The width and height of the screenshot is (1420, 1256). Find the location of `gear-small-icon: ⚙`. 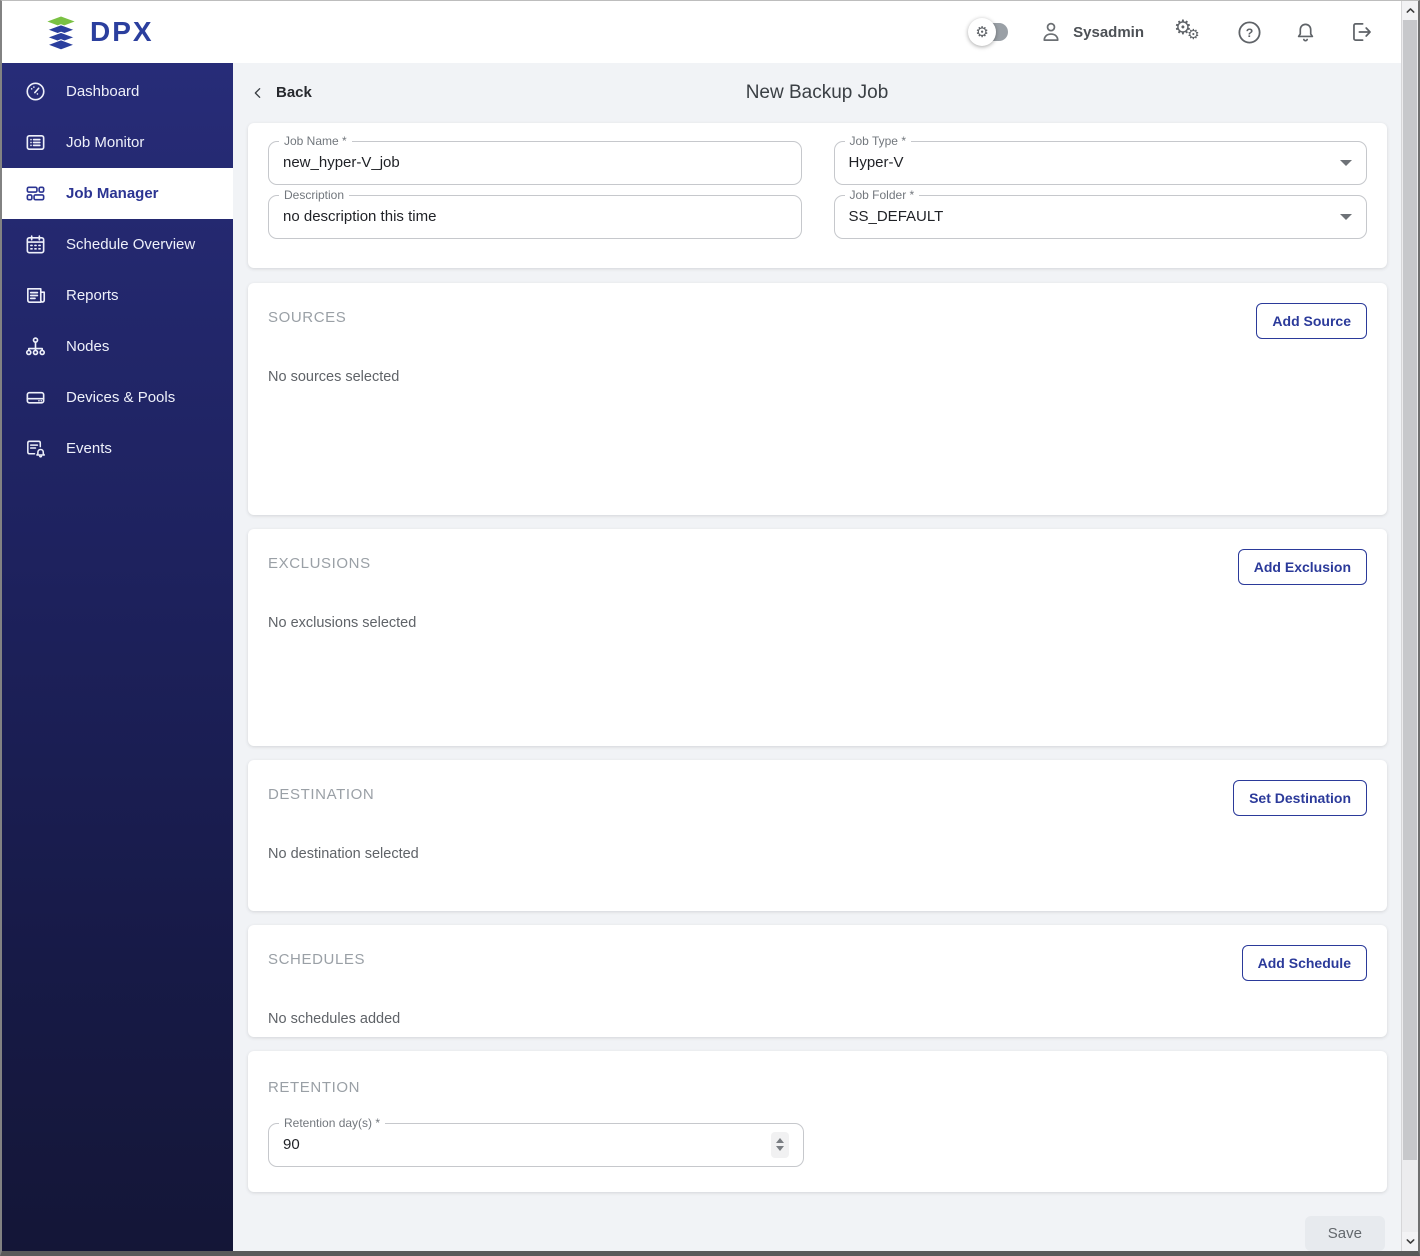

gear-small-icon: ⚙ is located at coordinates (1193, 34).